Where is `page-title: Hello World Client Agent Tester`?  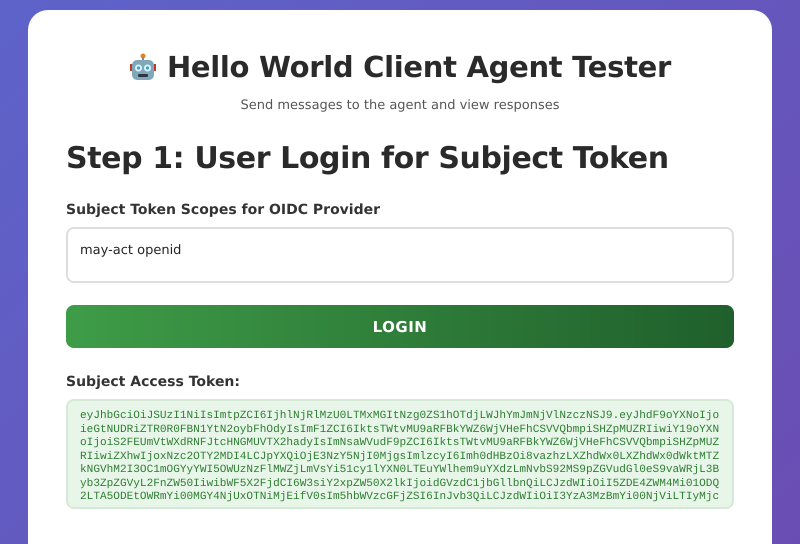 page-title: Hello World Client Agent Tester is located at coordinates (419, 67).